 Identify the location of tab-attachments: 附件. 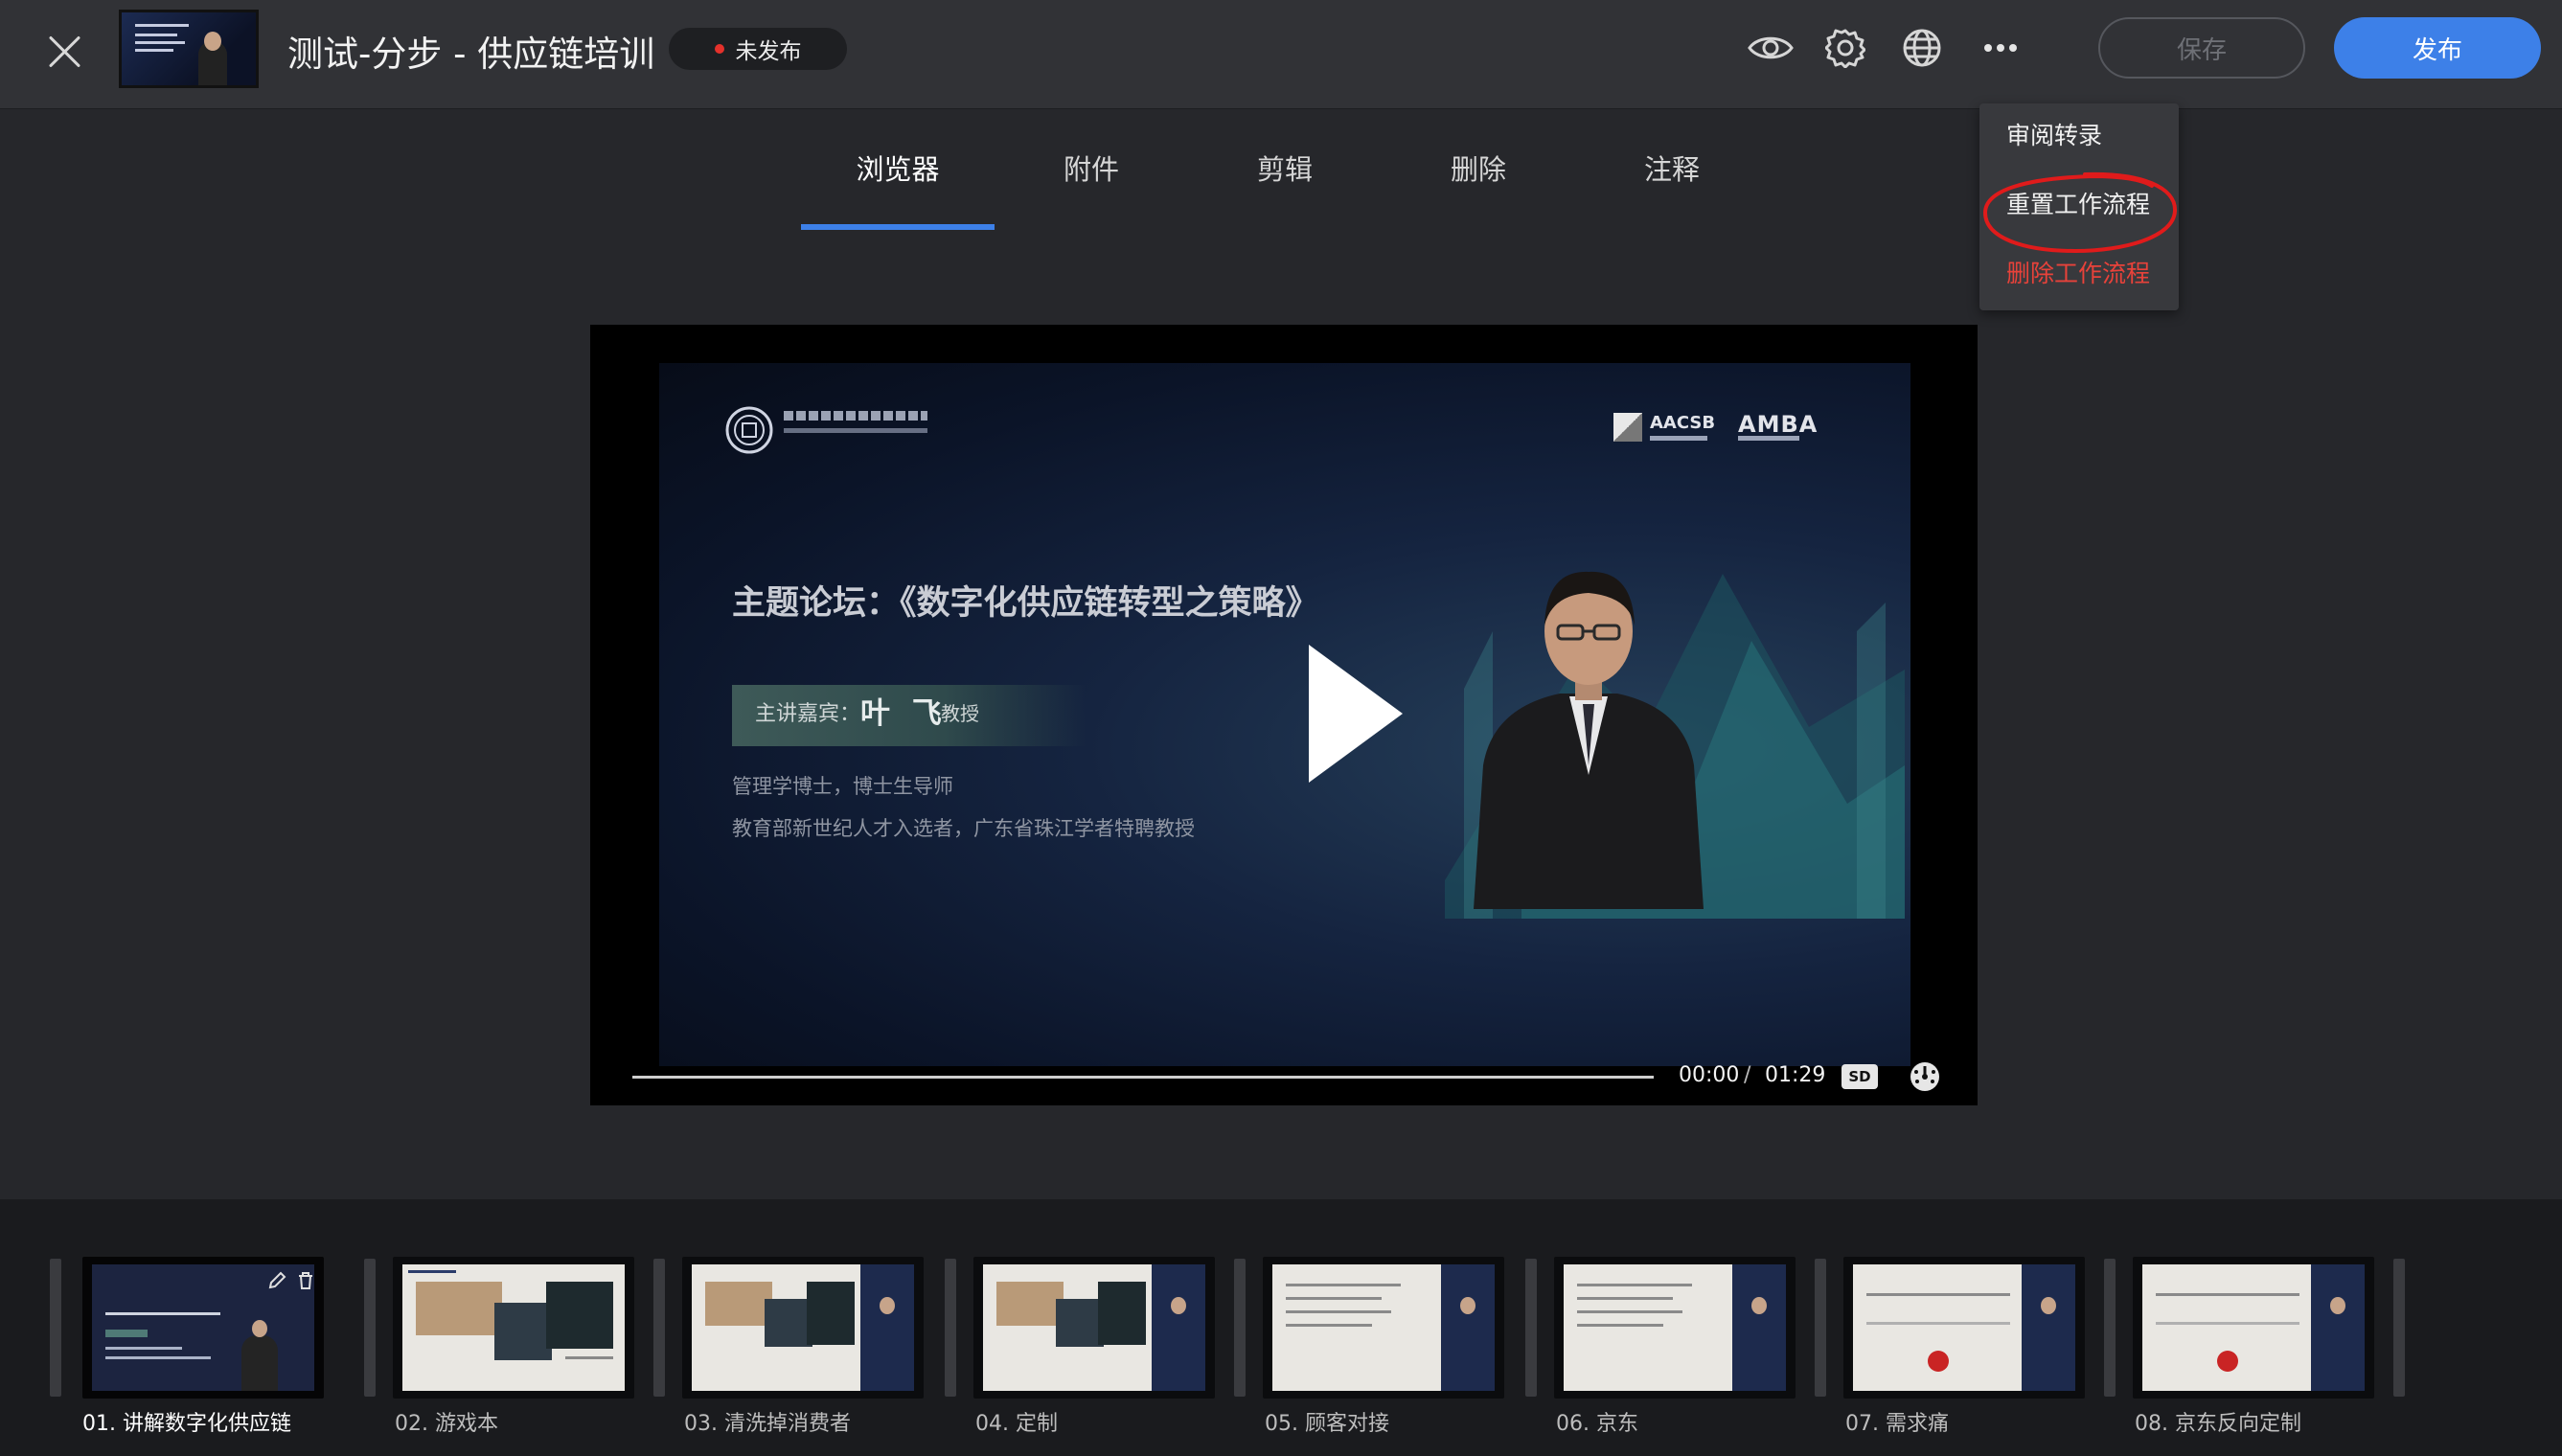
(1091, 188).